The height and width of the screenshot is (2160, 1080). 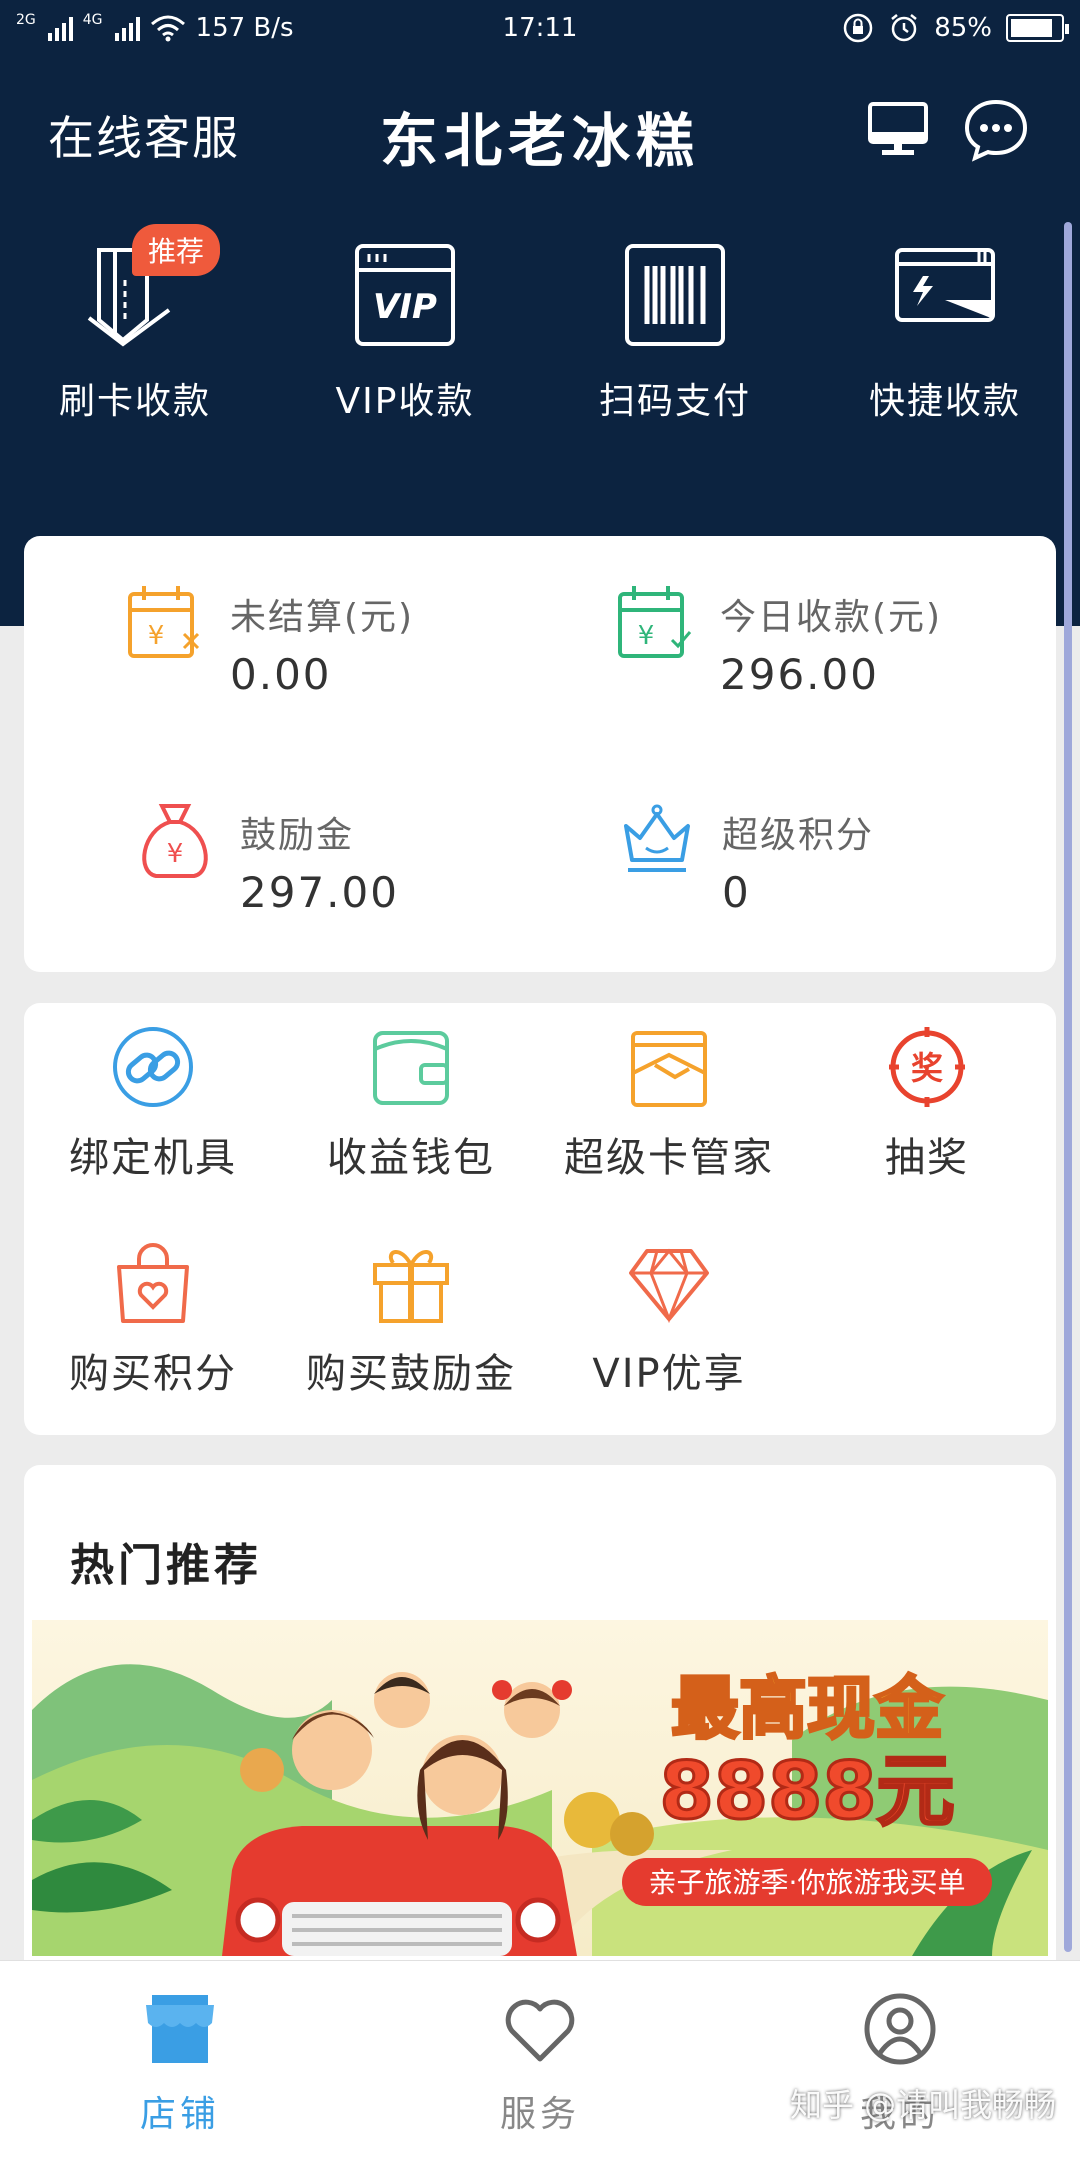 What do you see at coordinates (411, 1068) in the screenshot?
I see `wallet-icon` at bounding box center [411, 1068].